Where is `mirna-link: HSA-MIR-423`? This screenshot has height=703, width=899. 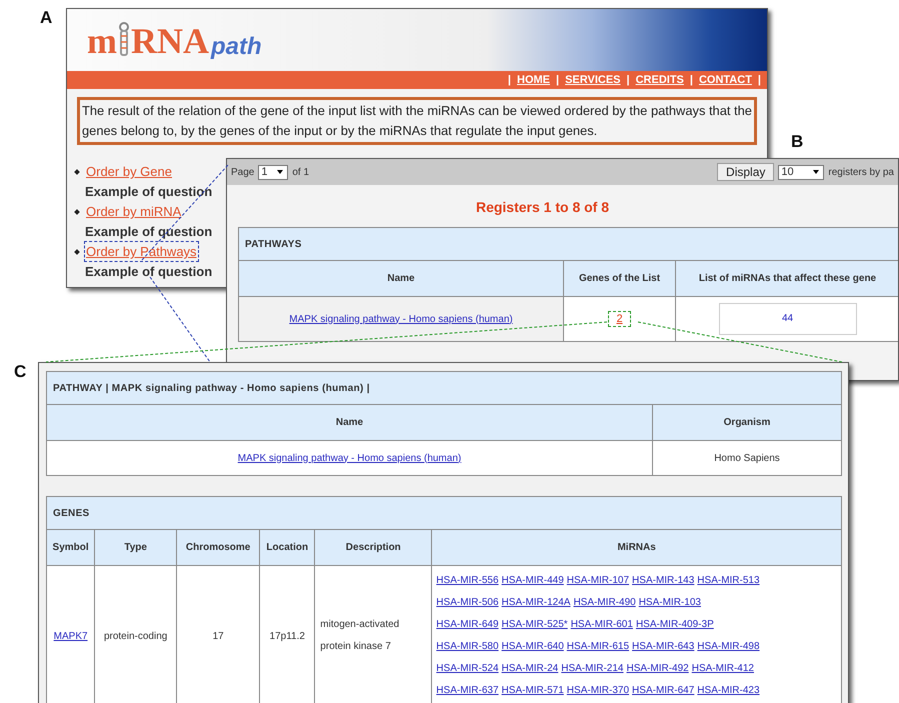
mirna-link: HSA-MIR-423 is located at coordinates (728, 691).